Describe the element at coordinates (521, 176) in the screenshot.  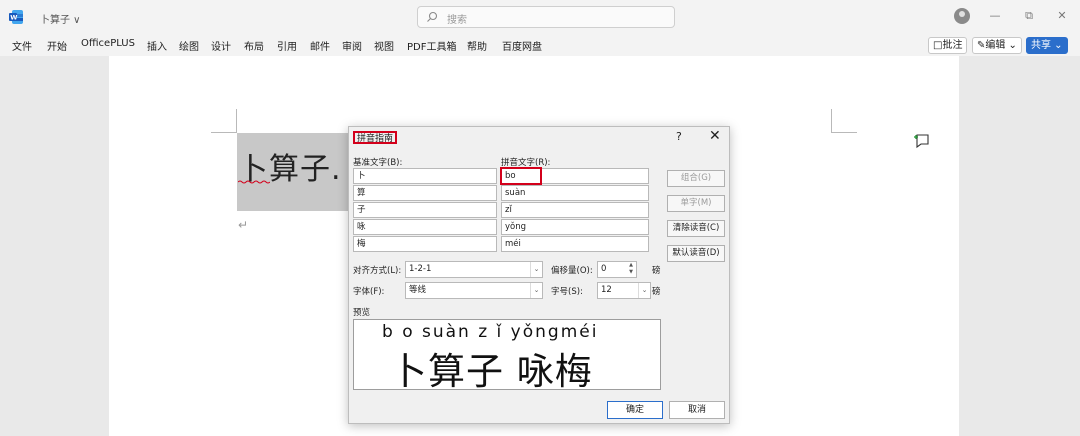
I see `annotation-highlight-box` at that location.